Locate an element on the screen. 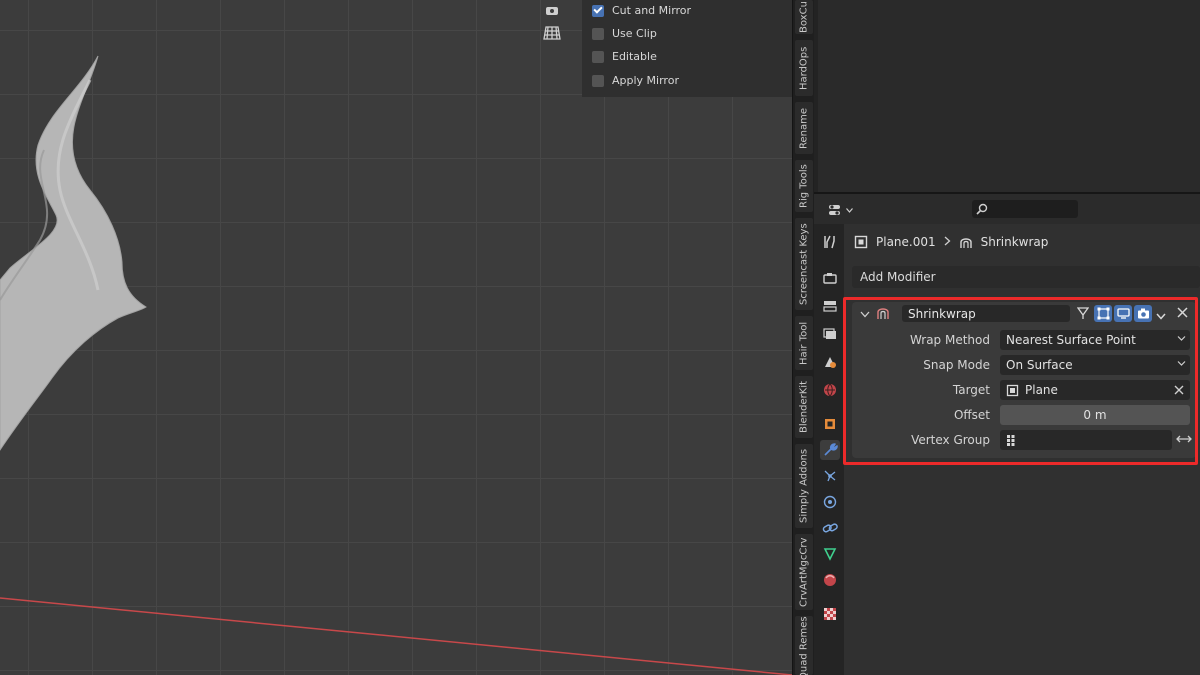  target-value: Plane is located at coordinates (1041, 390).